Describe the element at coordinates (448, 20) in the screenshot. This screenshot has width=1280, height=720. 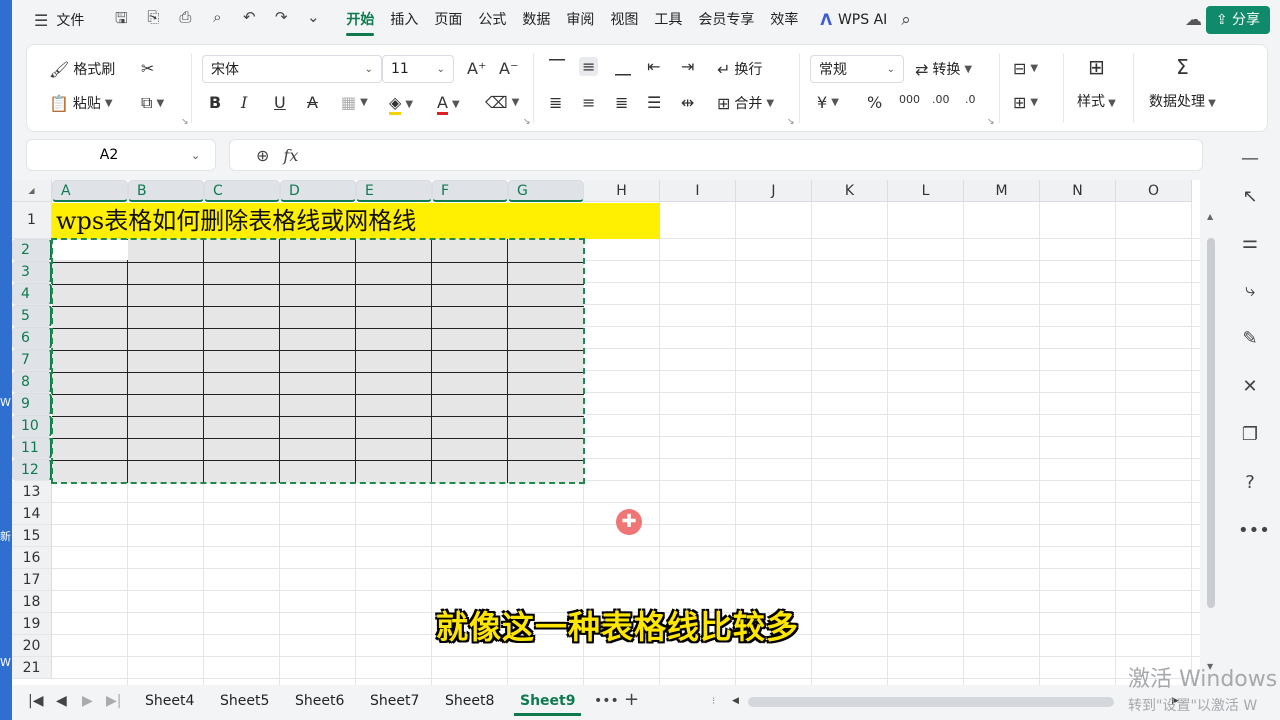
I see `tab-page: 页面` at that location.